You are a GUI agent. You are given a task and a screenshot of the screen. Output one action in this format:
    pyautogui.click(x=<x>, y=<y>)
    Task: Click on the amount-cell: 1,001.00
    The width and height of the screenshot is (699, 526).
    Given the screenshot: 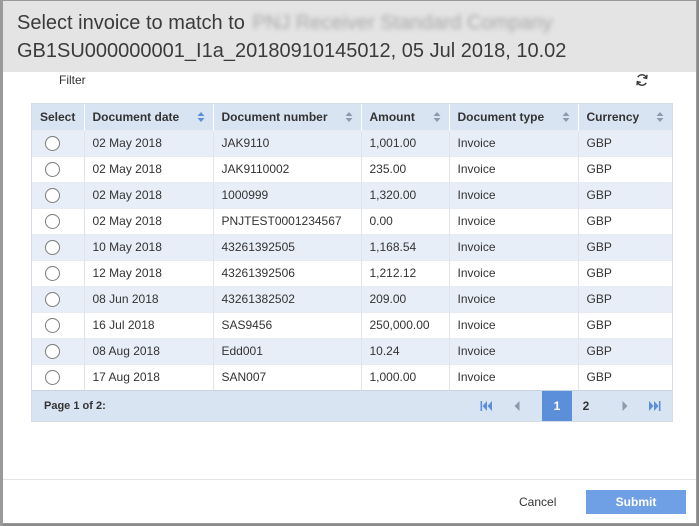 What is the action you would take?
    pyautogui.click(x=405, y=142)
    